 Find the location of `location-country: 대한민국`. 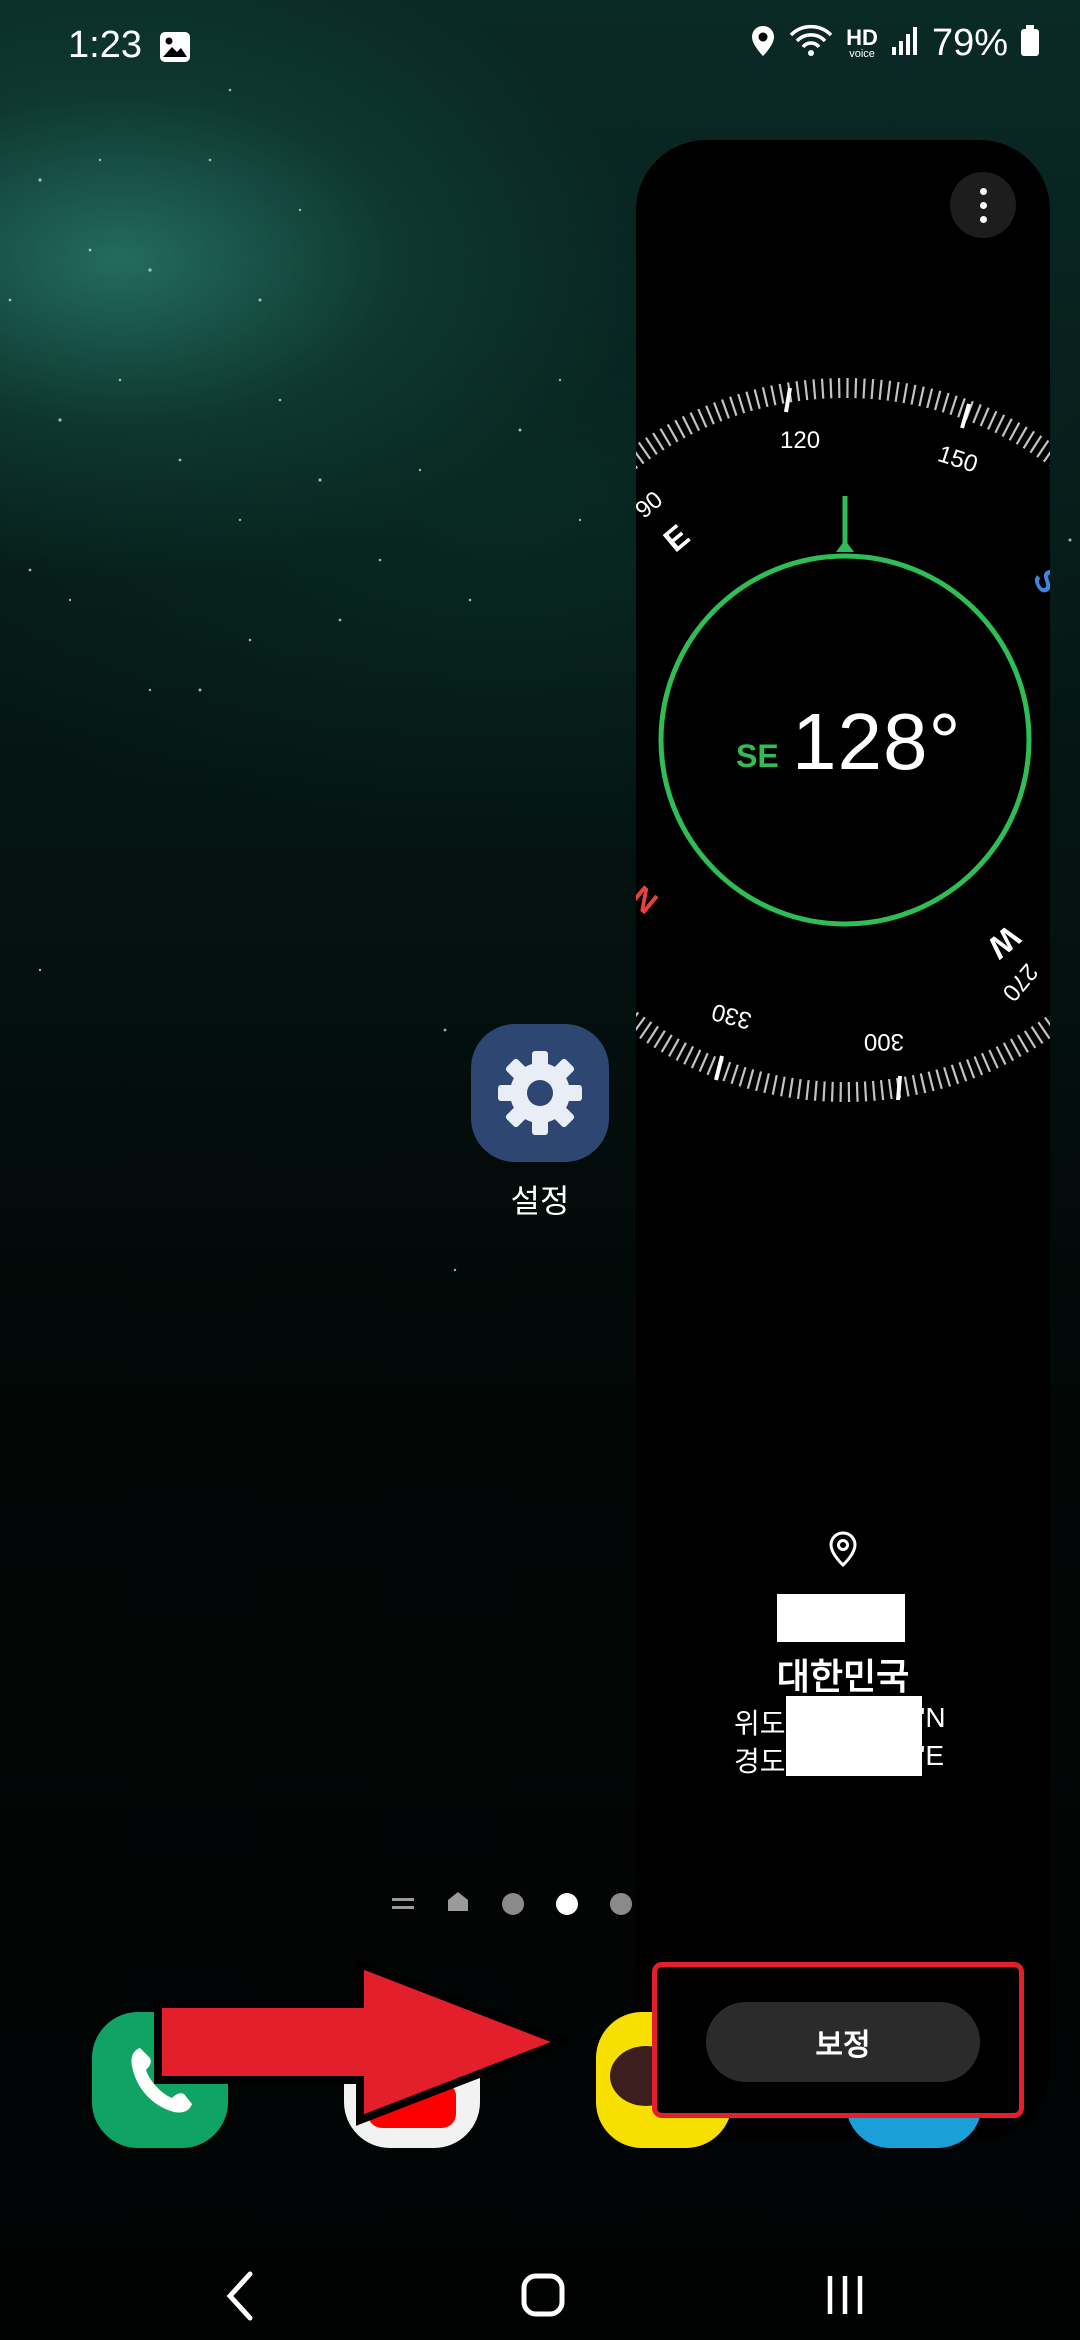

location-country: 대한민국 is located at coordinates (843, 1676).